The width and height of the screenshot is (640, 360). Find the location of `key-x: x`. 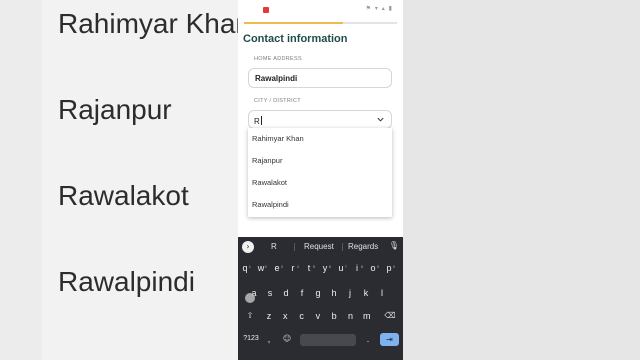

key-x: x is located at coordinates (285, 316).